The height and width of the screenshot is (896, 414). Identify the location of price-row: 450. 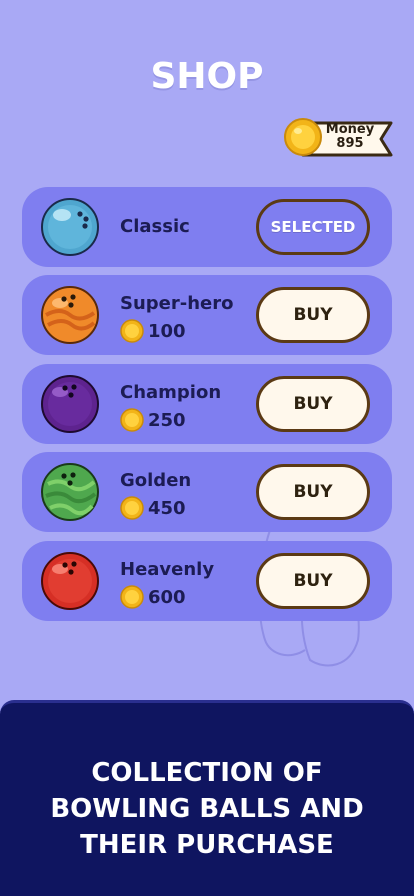
(153, 508).